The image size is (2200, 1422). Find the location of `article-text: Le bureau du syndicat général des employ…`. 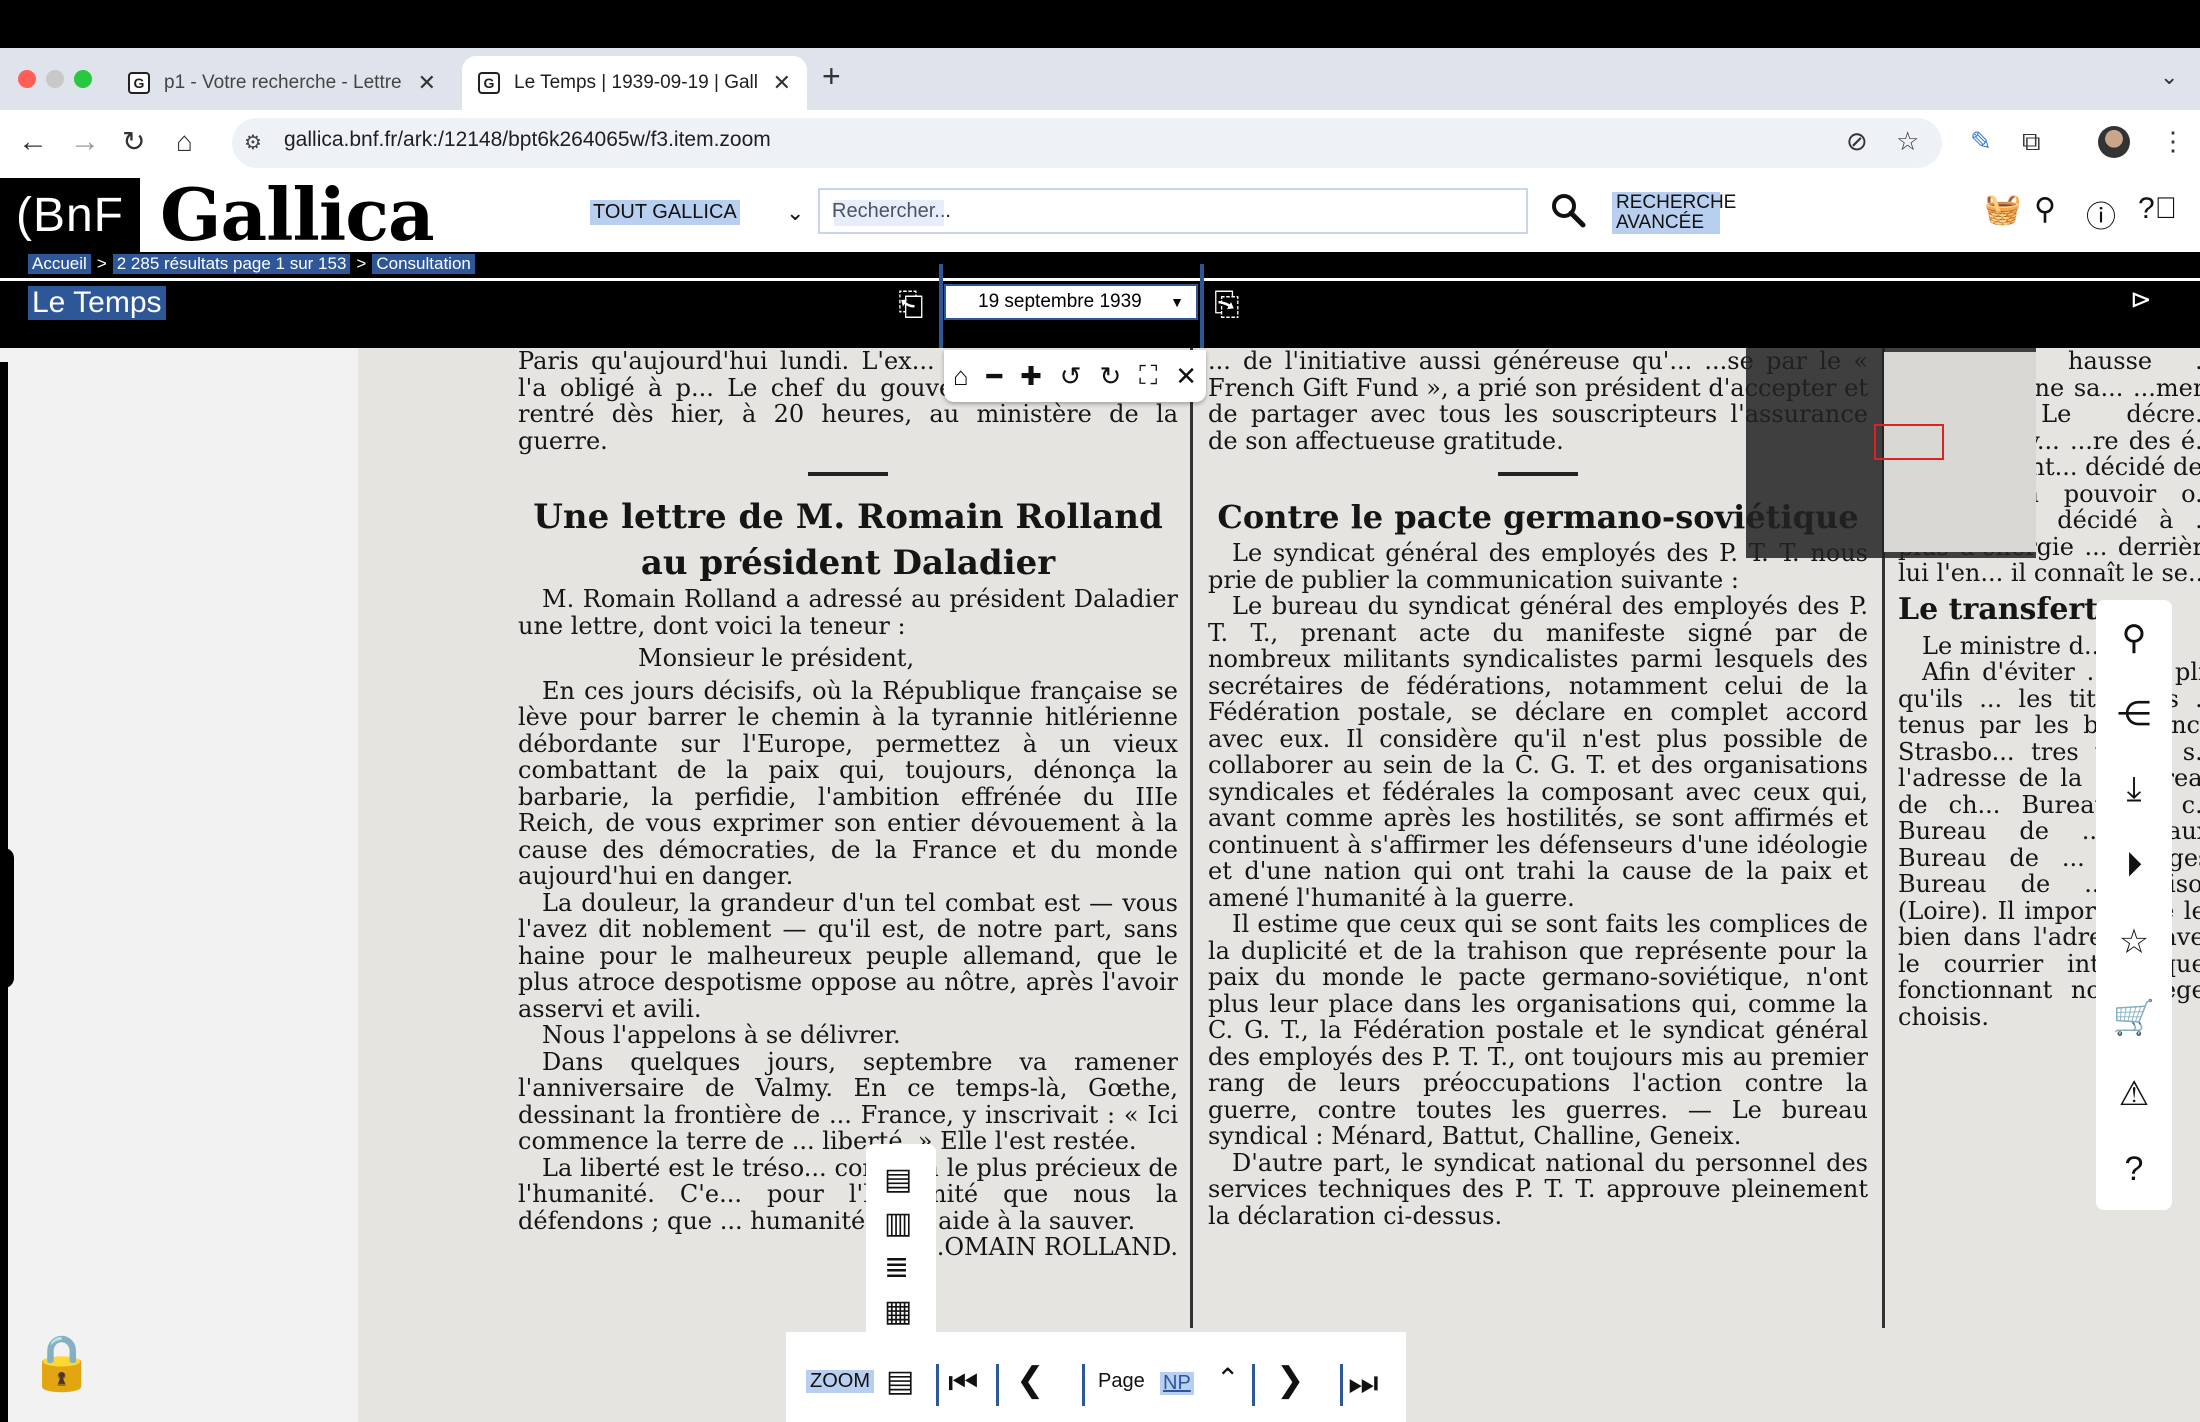

article-text: Le bureau du syndicat général des employ… is located at coordinates (1538, 752).